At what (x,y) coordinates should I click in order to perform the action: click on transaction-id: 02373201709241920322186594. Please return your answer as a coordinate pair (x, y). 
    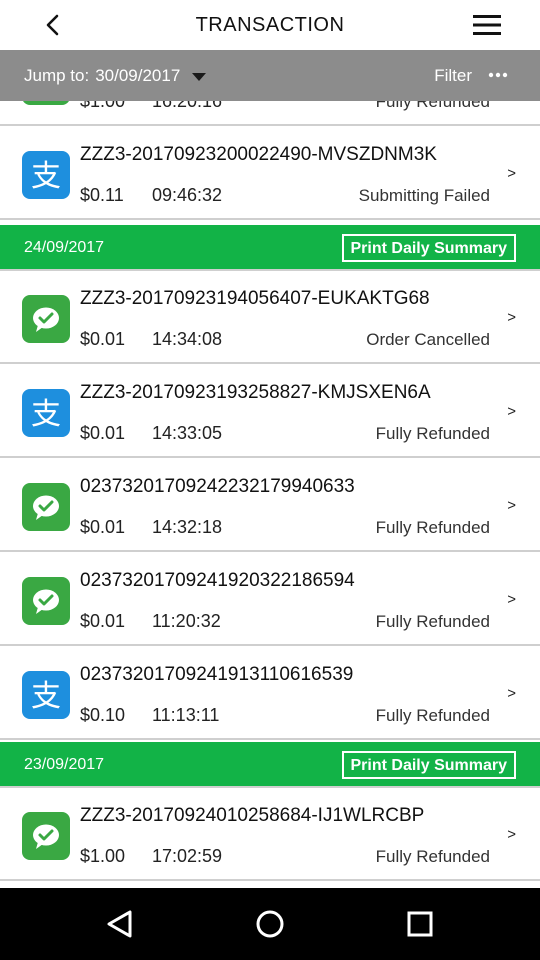
    Looking at the image, I should click on (217, 580).